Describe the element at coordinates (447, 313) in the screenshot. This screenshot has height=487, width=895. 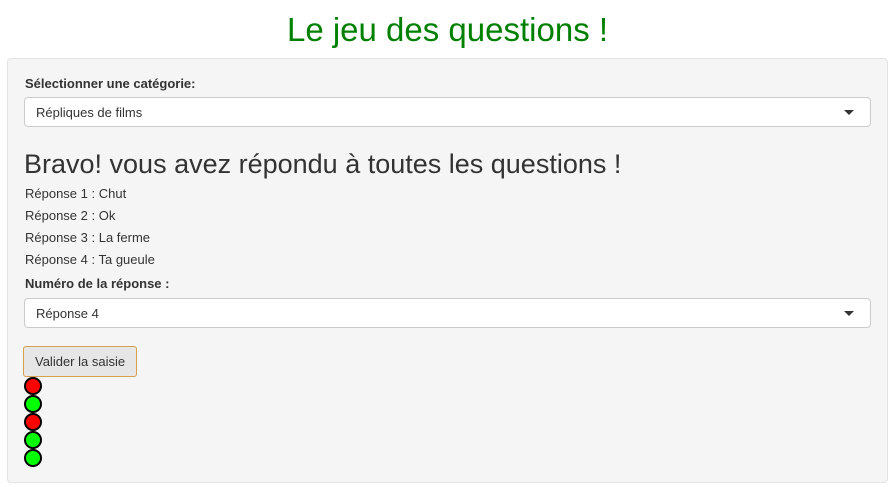
I see `answer-number-select: Réponse 4` at that location.